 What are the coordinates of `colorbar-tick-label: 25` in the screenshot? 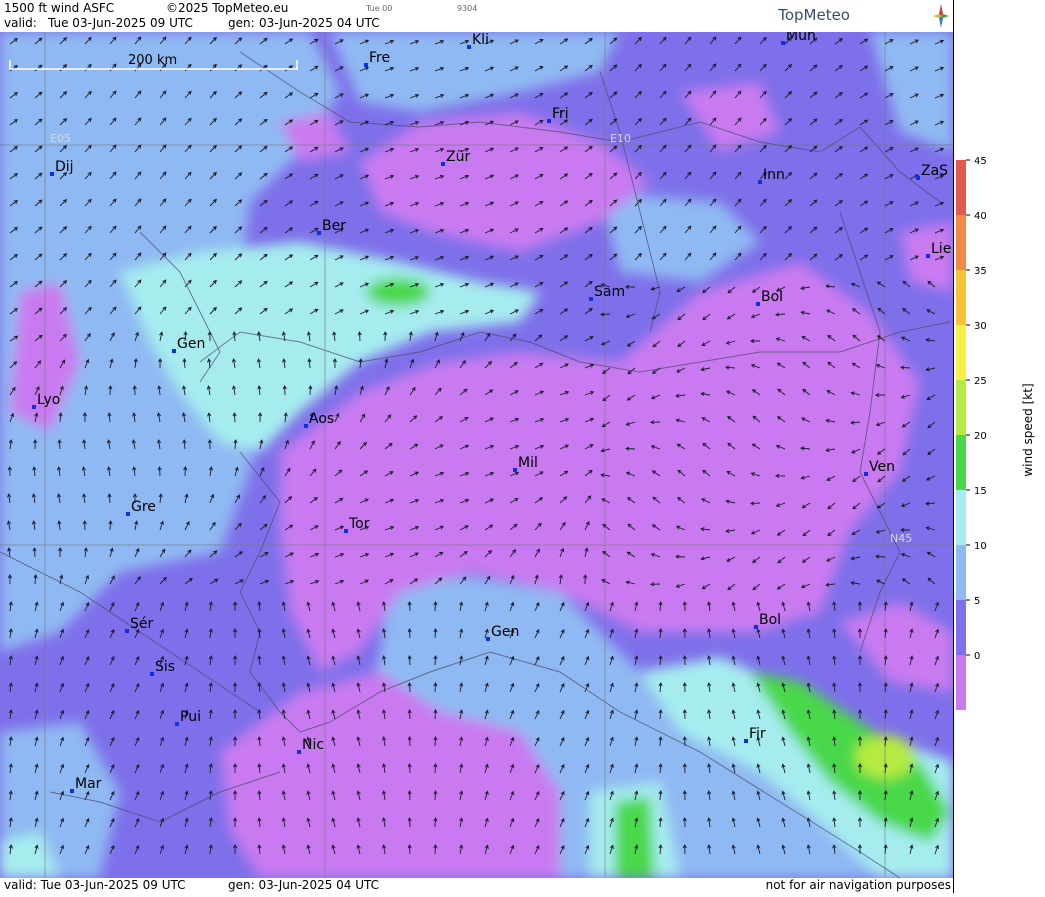 It's located at (980, 381).